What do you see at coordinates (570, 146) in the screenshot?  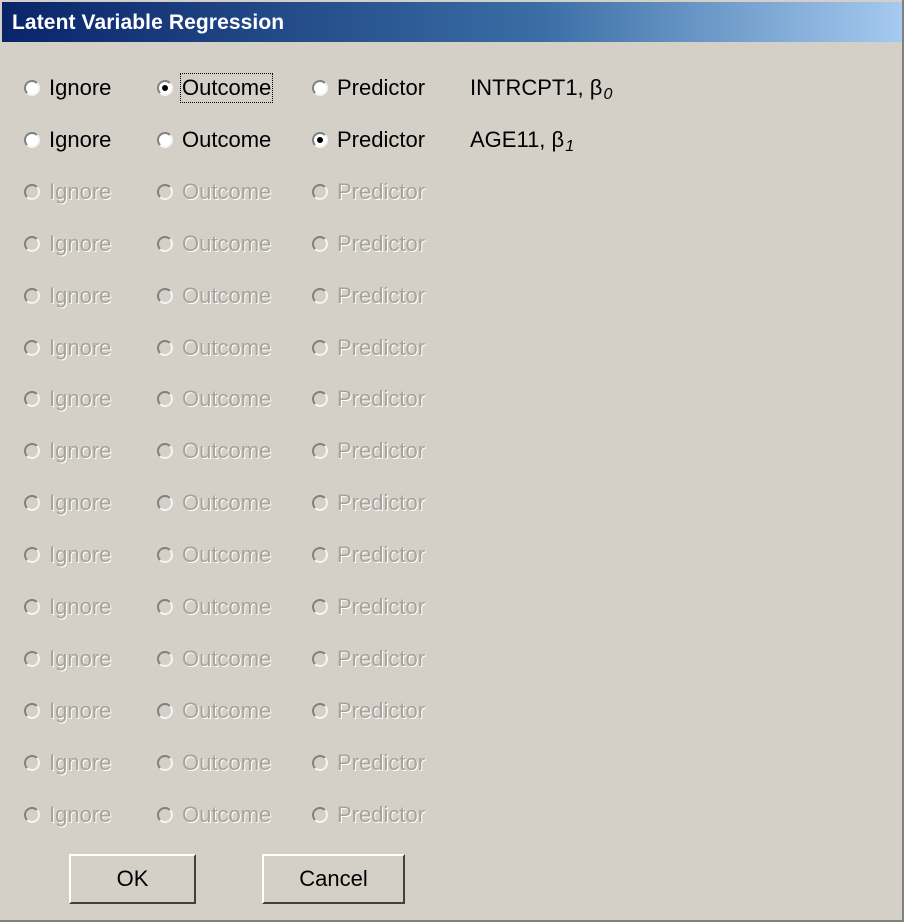 I see `variable-subscript: 1` at bounding box center [570, 146].